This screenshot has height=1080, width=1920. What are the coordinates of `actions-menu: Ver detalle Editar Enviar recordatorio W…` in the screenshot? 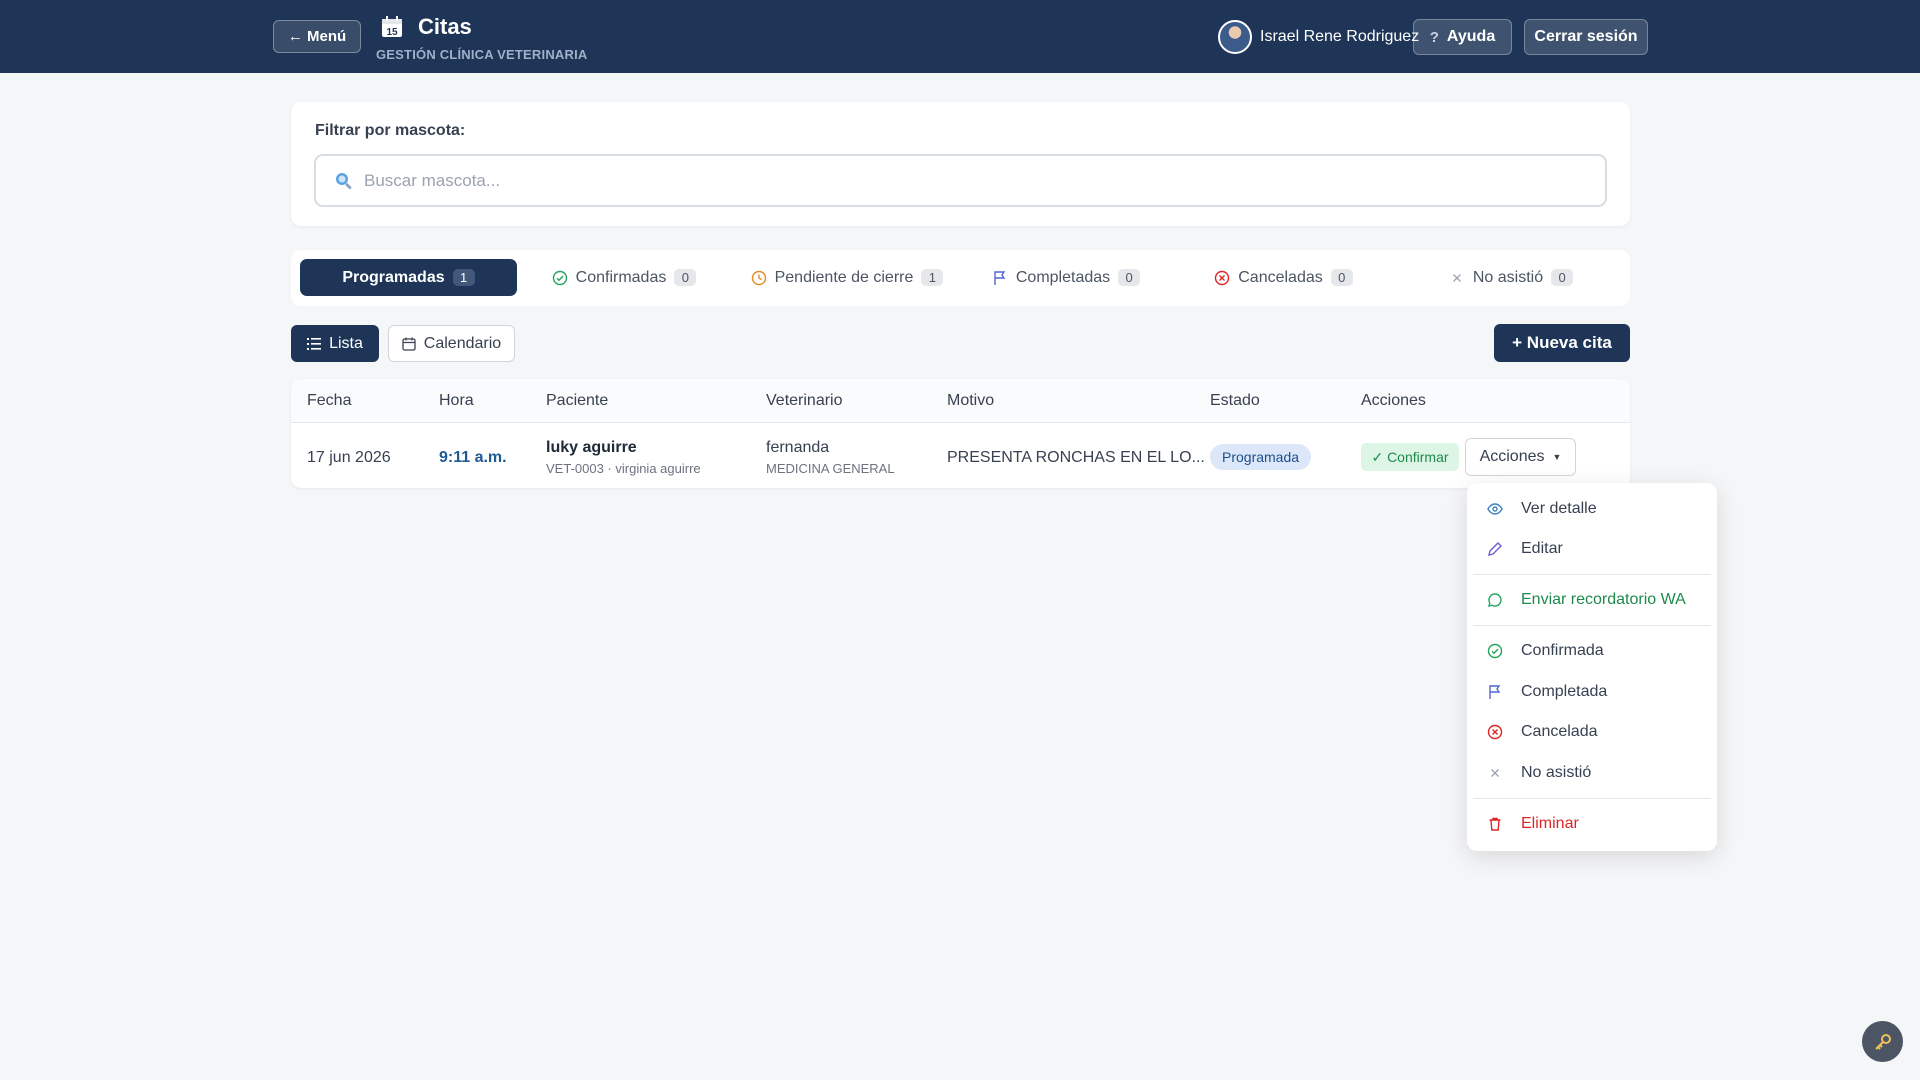 It's located at (1592, 667).